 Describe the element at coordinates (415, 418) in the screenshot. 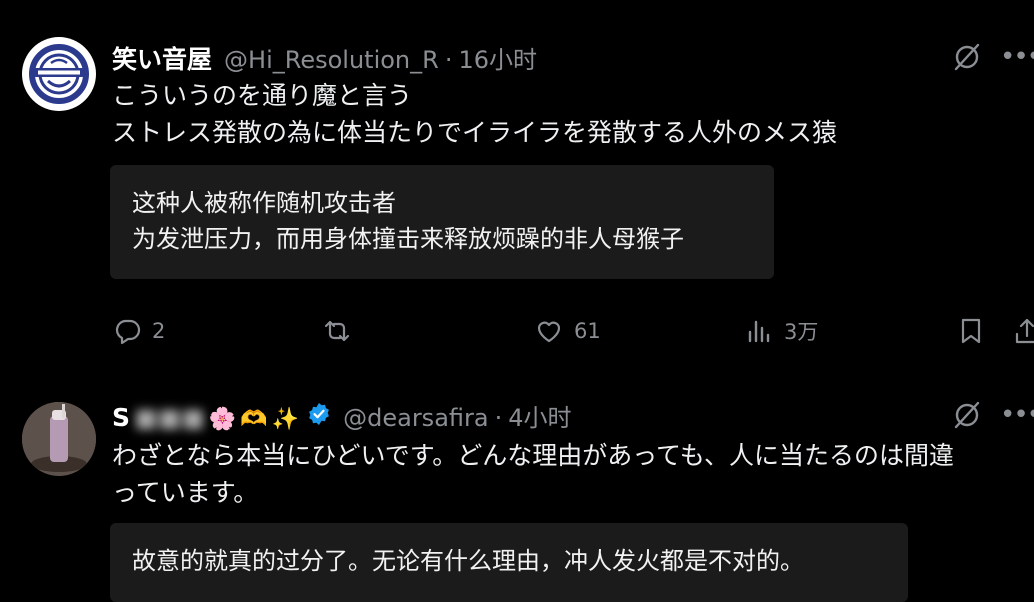

I see `author-handle: @dearsafira` at that location.